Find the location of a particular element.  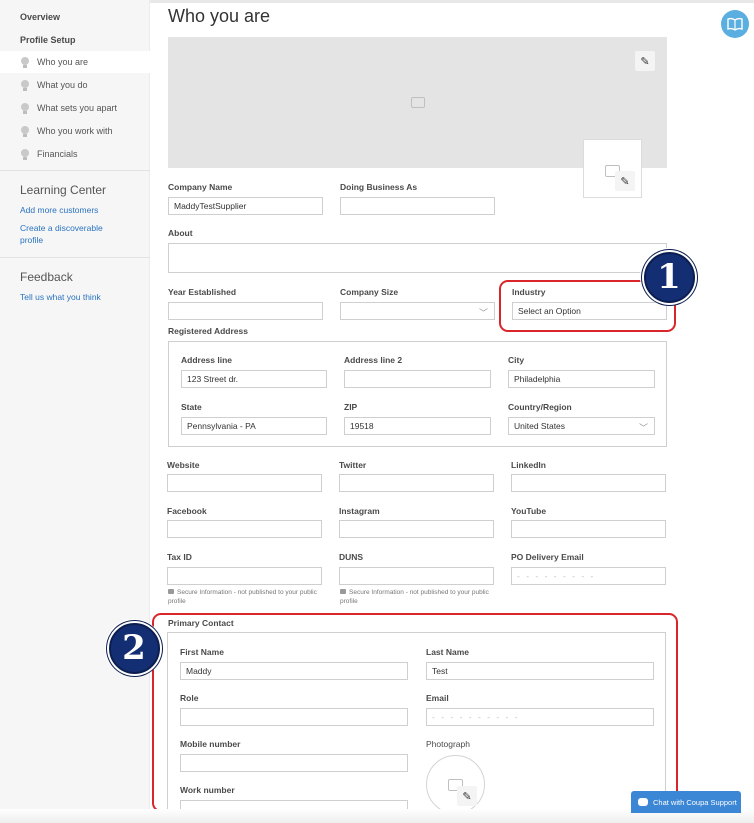

youtube-label: YouTube is located at coordinates (529, 511).